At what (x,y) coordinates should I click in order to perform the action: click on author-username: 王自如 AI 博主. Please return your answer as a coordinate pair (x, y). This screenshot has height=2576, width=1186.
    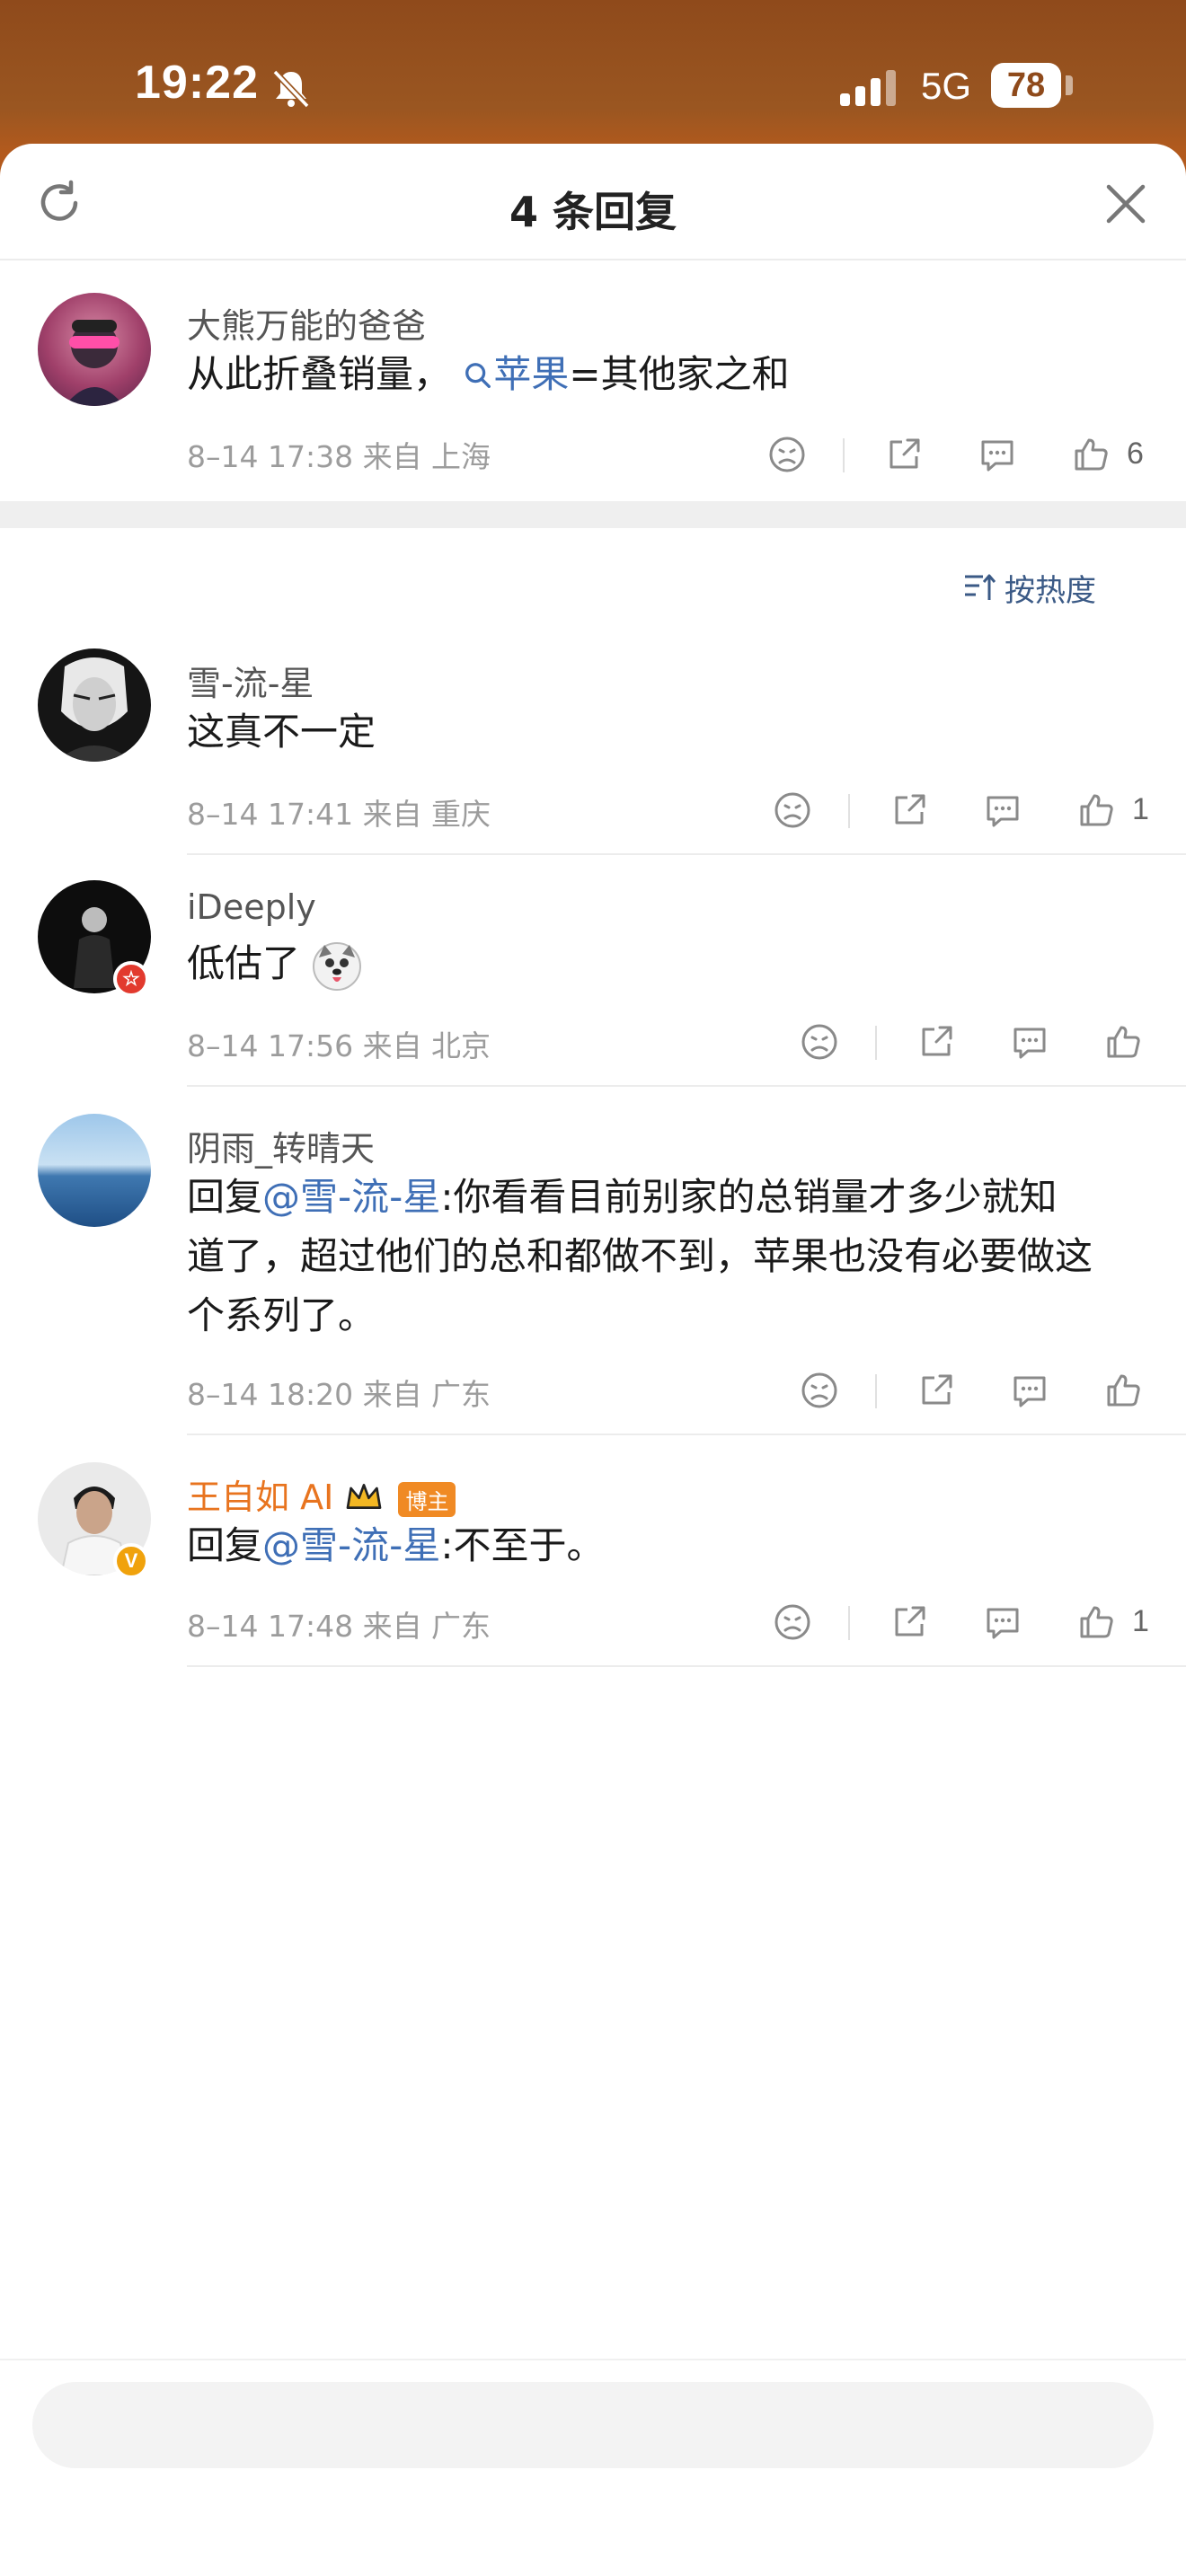
    Looking at the image, I should click on (321, 1494).